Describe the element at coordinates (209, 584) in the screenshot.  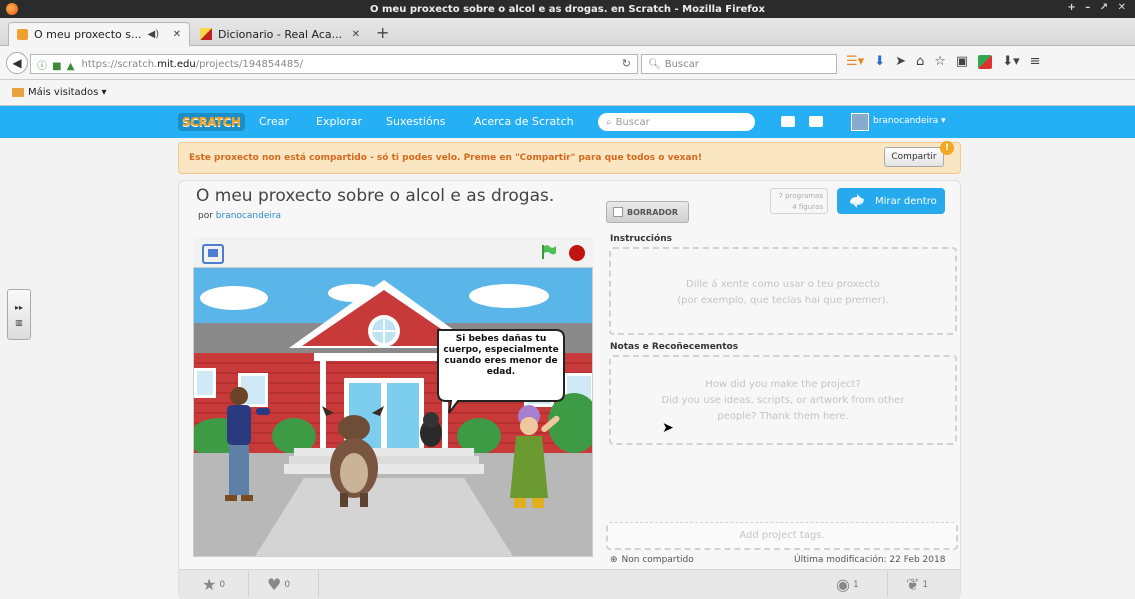
I see `star-icon: ★` at that location.